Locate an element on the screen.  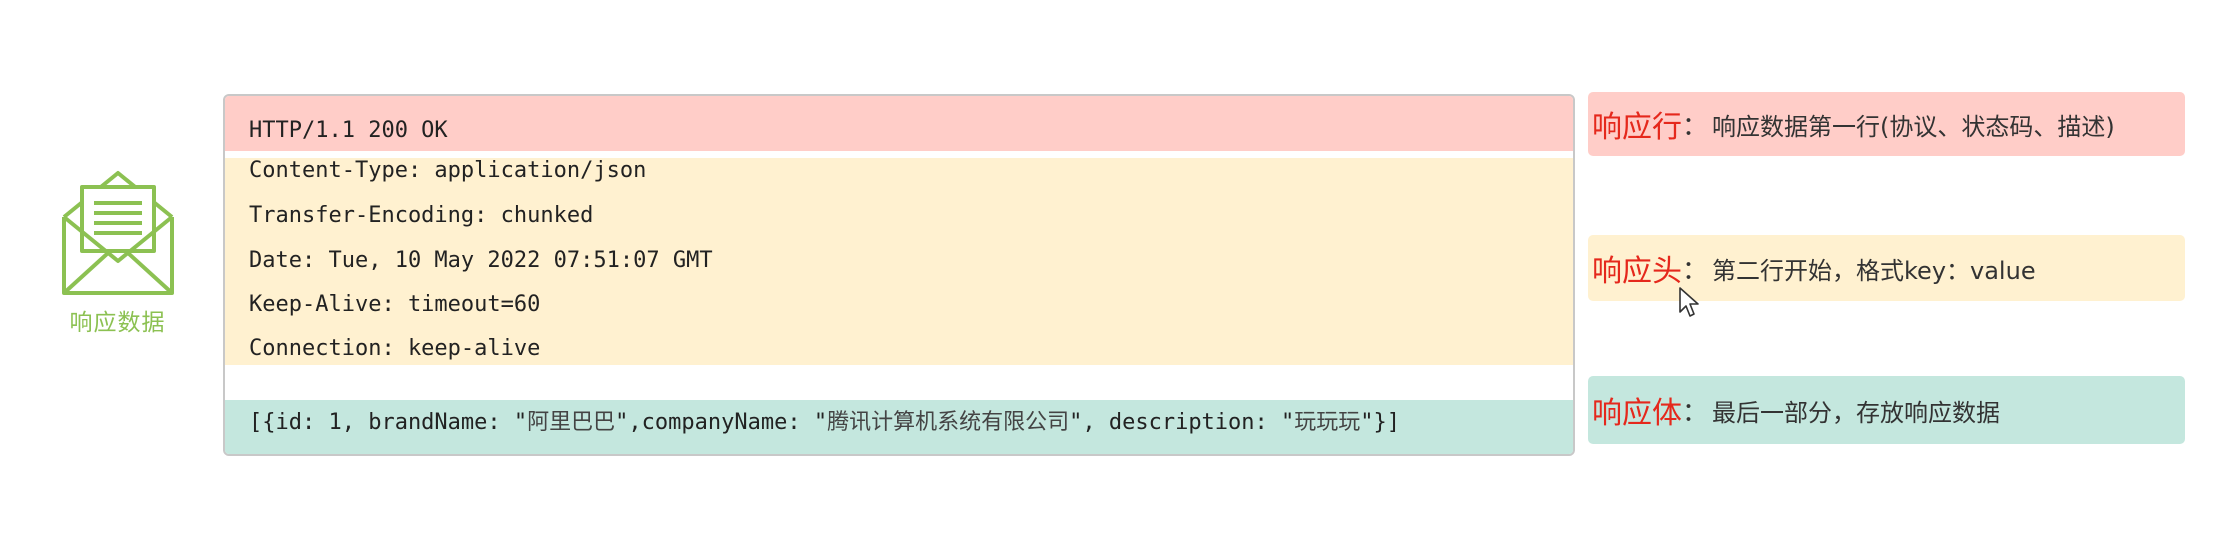
annotation-response-body: 响应体：最后一部分，存放响应数据 is located at coordinates (1886, 410).